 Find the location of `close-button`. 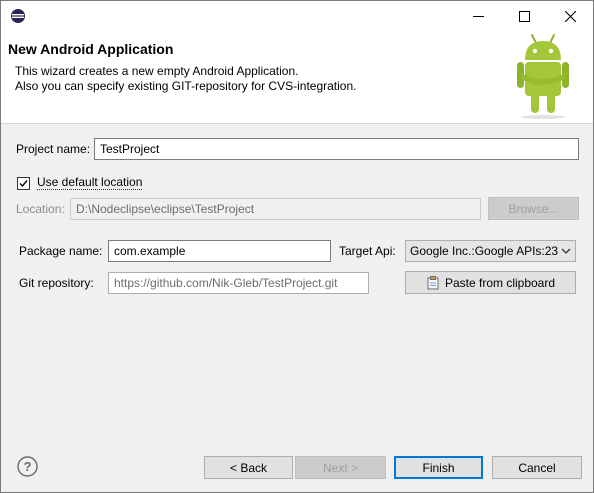

close-button is located at coordinates (570, 16).